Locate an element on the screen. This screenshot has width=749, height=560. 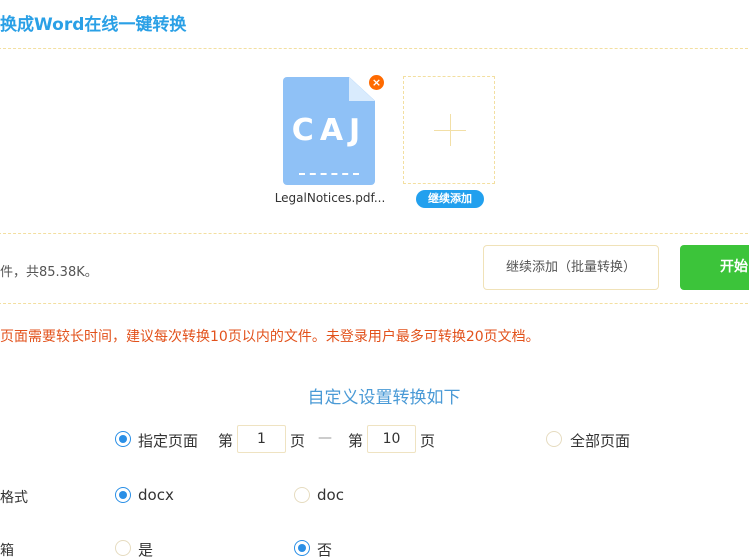
specified-pages-radio is located at coordinates (123, 439).